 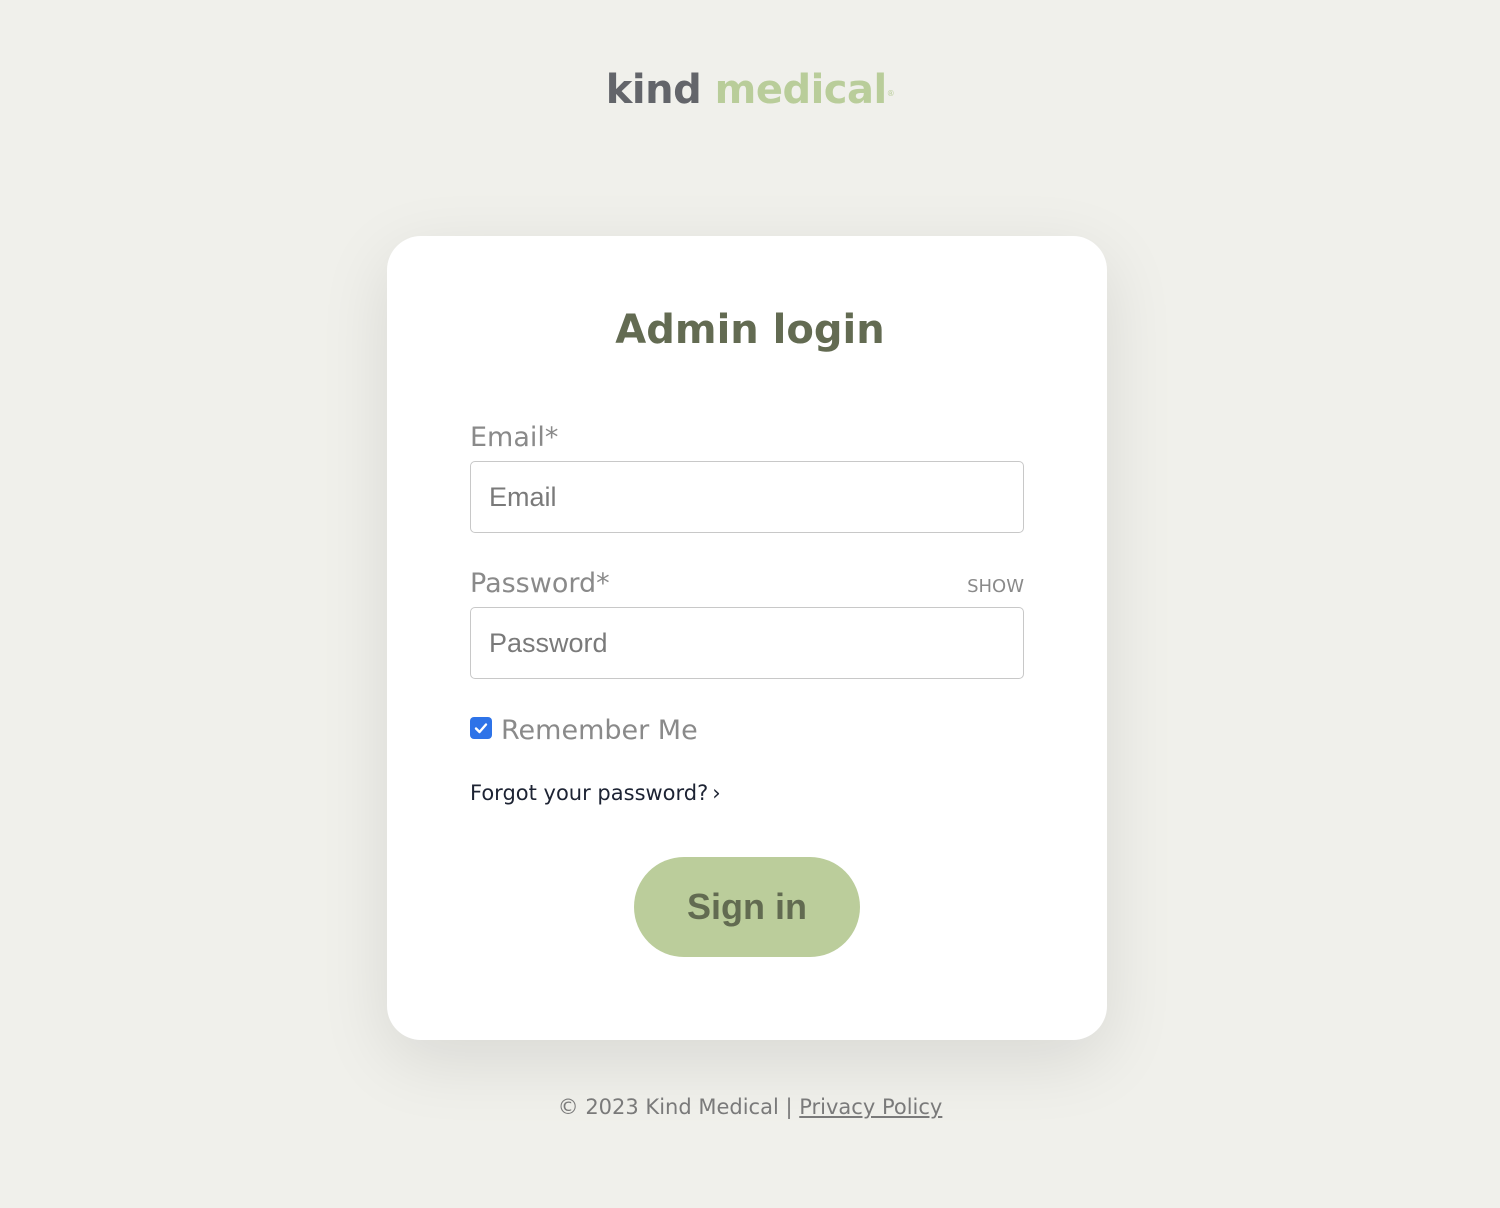 I want to click on remember-me-checkbox, so click(x=481, y=728).